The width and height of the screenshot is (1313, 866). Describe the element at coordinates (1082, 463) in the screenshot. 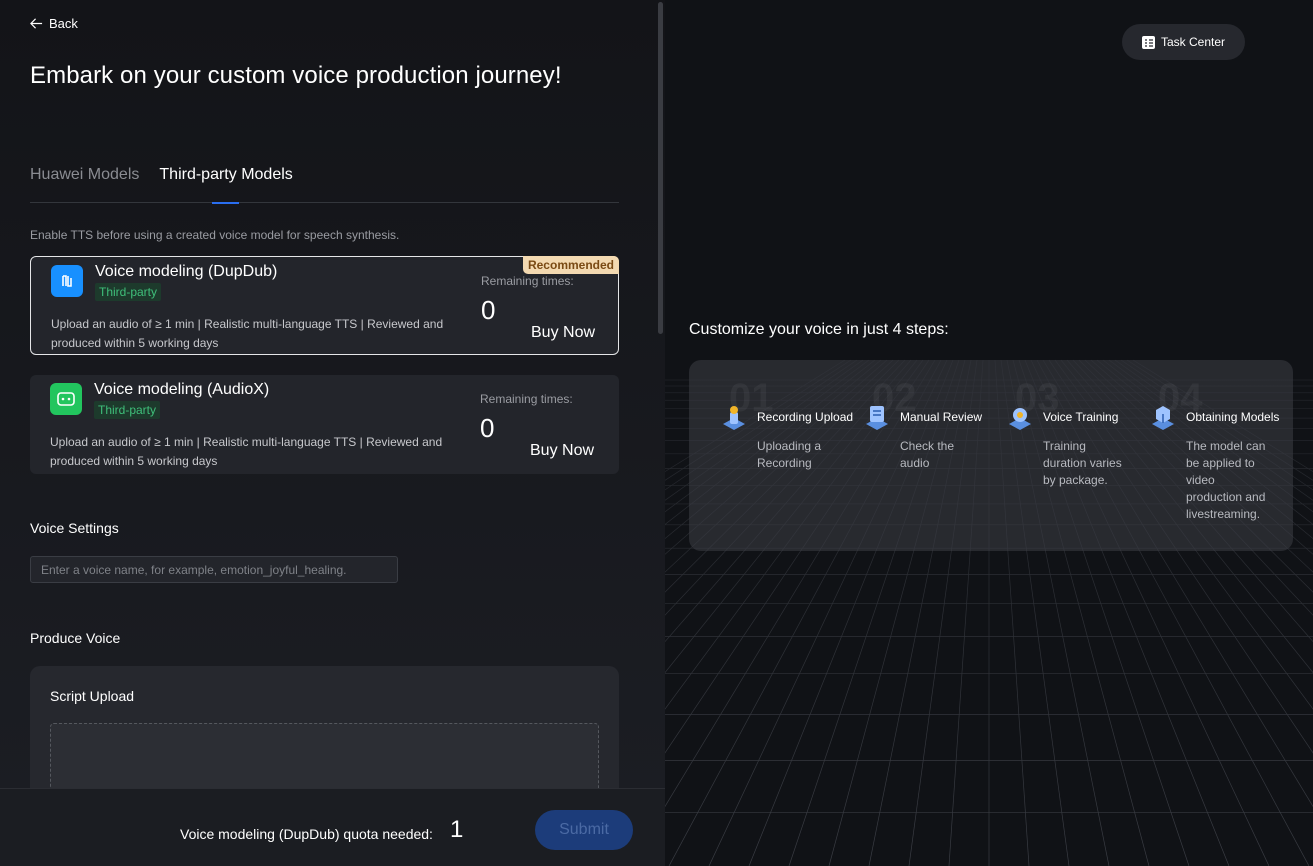

I see `step-description: Training duration varies by package.` at that location.